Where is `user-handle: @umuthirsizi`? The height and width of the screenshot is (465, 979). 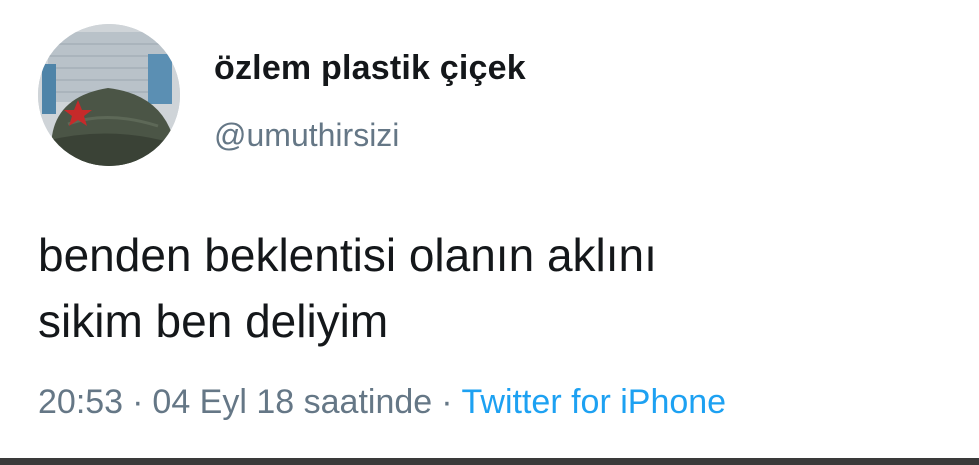
user-handle: @umuthirsizi is located at coordinates (306, 135).